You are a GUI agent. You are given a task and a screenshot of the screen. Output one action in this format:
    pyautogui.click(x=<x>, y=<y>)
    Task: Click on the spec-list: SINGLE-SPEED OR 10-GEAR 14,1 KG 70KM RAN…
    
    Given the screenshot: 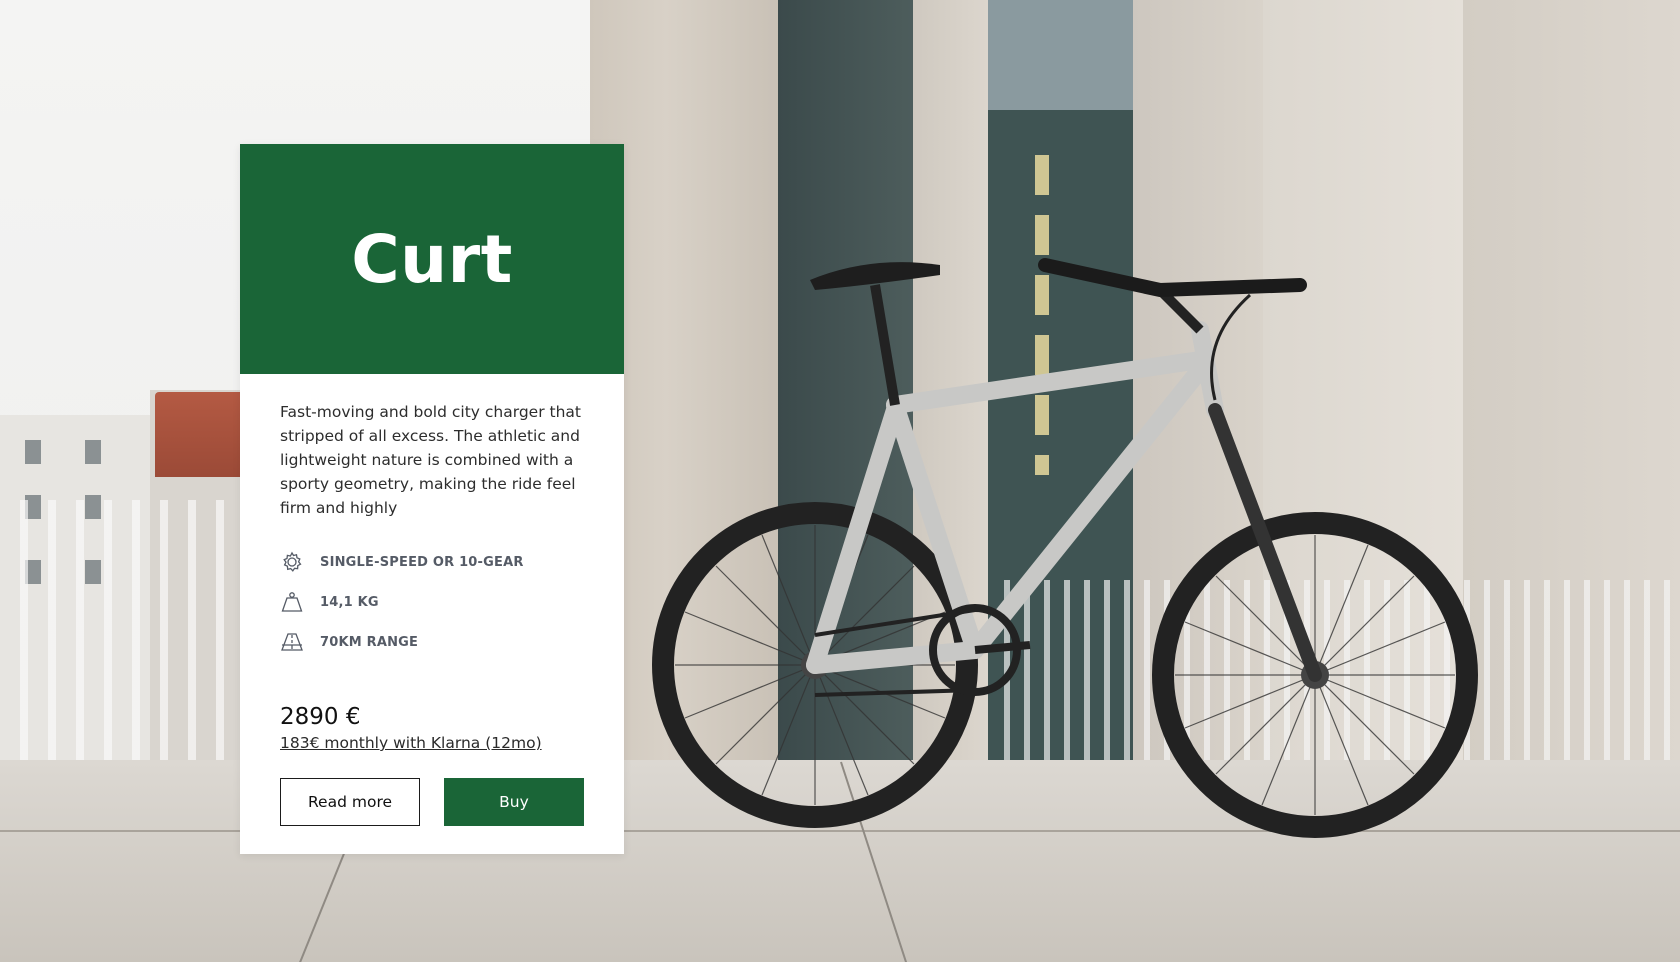 What is the action you would take?
    pyautogui.click(x=432, y=602)
    